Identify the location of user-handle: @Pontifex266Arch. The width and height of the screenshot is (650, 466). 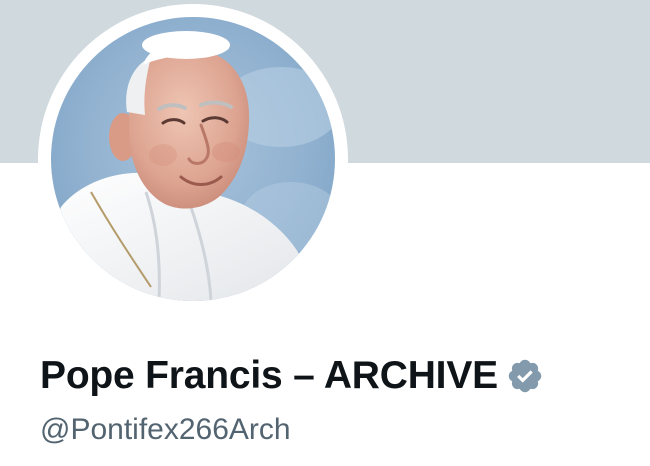
(165, 429).